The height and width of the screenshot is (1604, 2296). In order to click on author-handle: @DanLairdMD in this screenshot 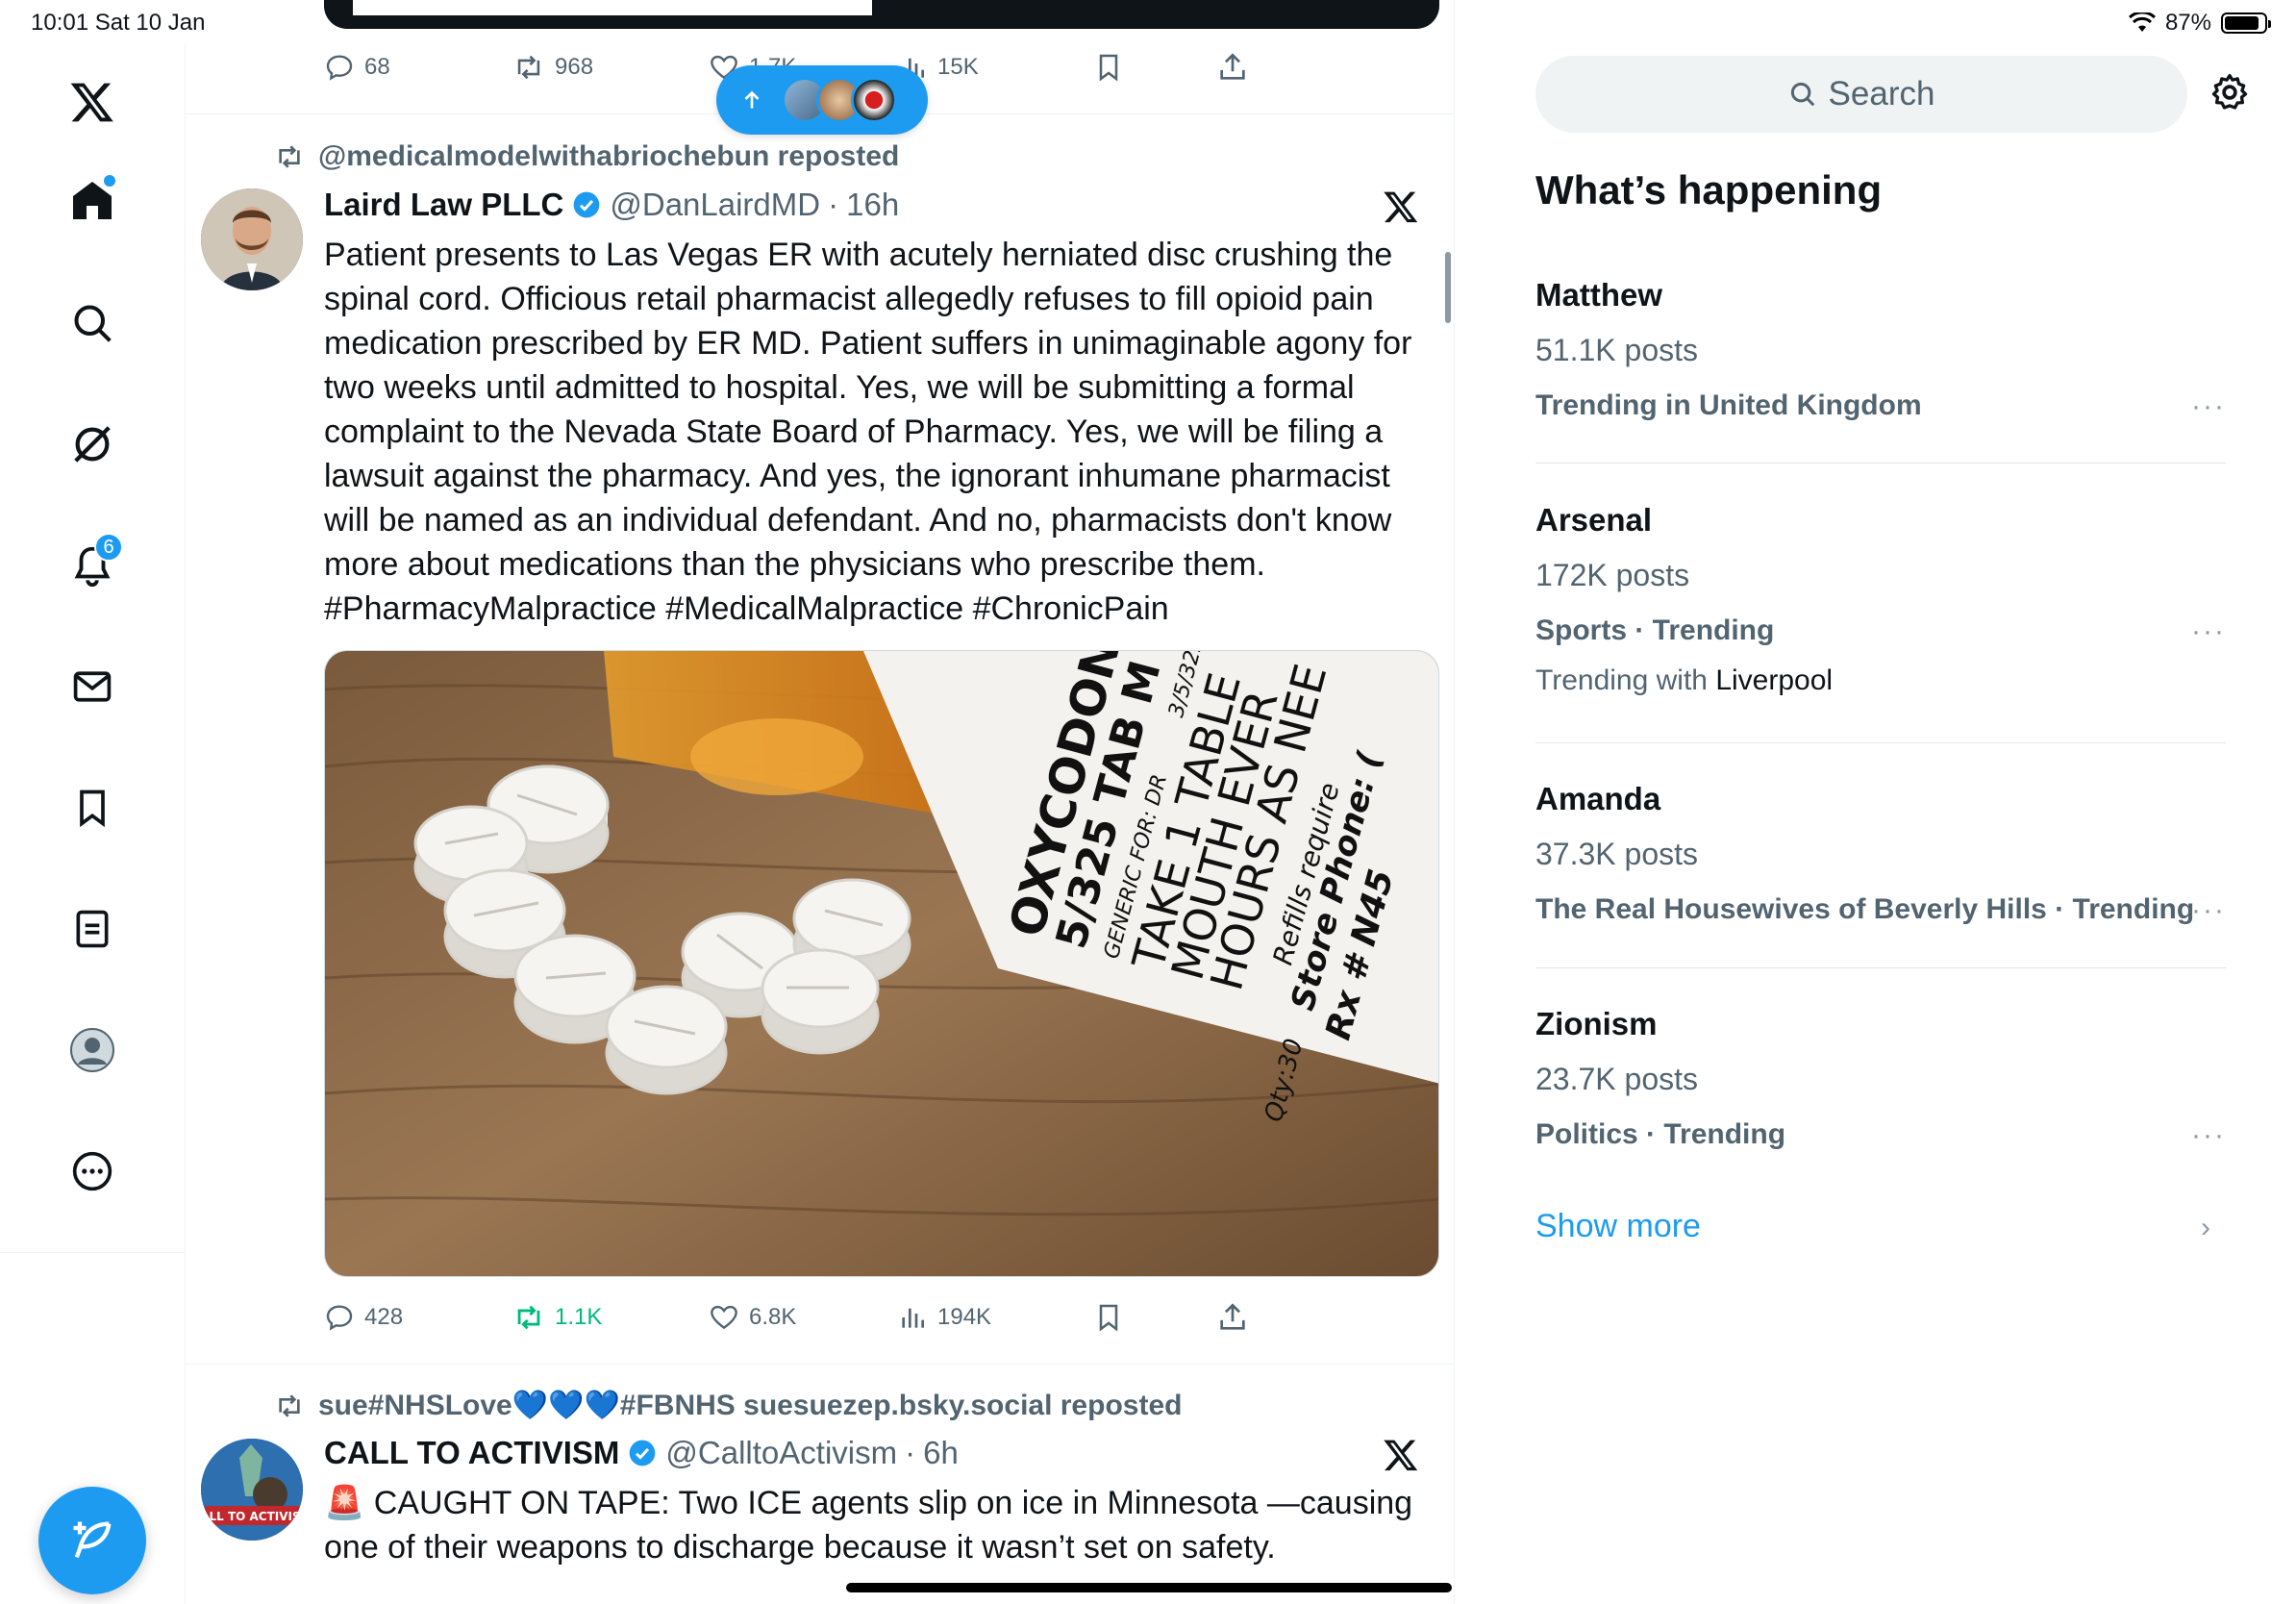, I will do `click(715, 205)`.